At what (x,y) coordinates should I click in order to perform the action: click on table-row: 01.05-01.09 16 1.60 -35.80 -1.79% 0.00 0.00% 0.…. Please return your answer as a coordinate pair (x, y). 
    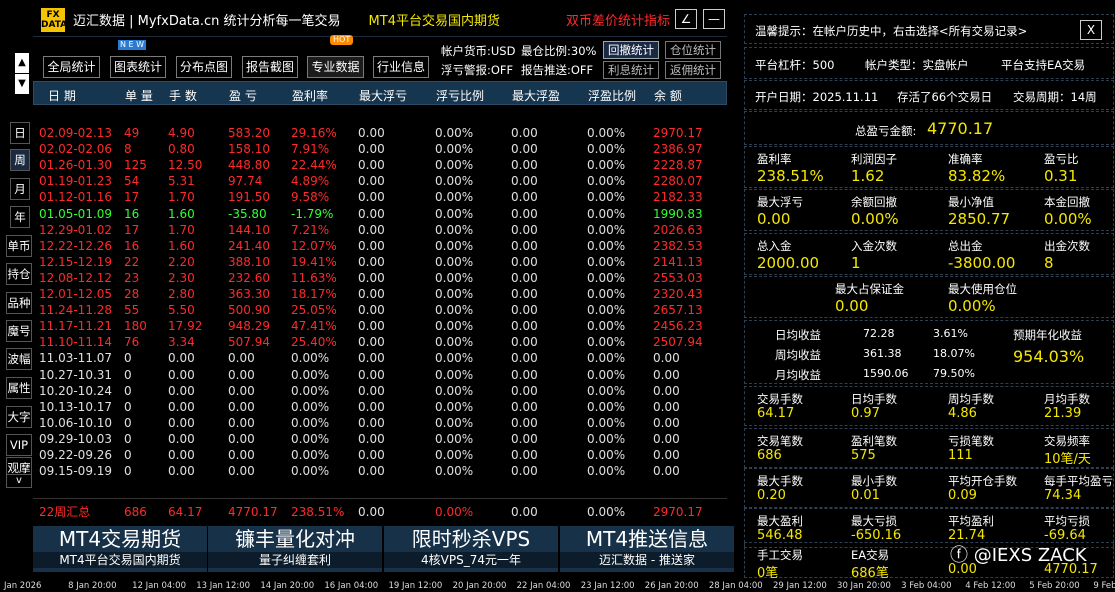
    Looking at the image, I should click on (380, 214).